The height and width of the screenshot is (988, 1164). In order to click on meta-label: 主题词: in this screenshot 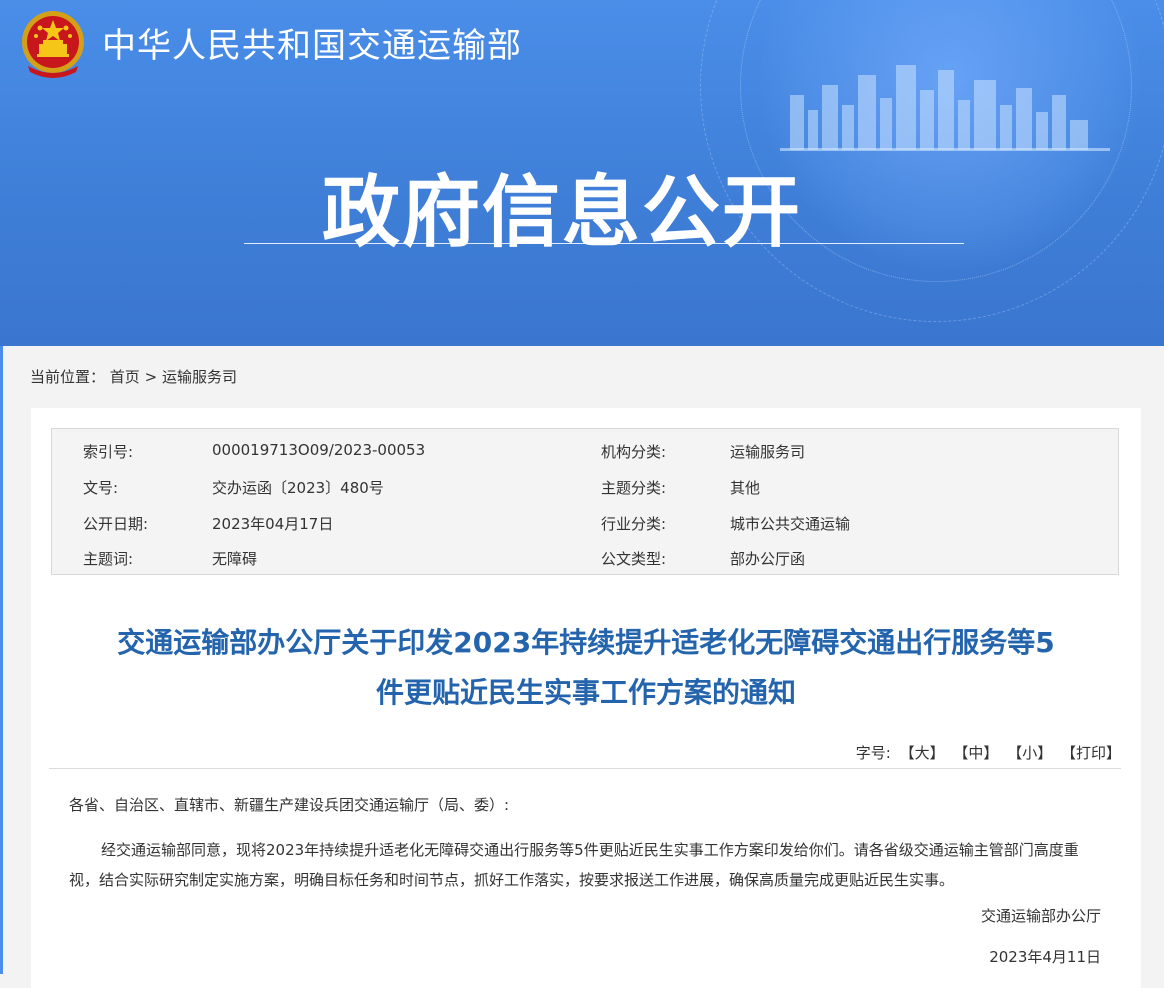, I will do `click(108, 559)`.